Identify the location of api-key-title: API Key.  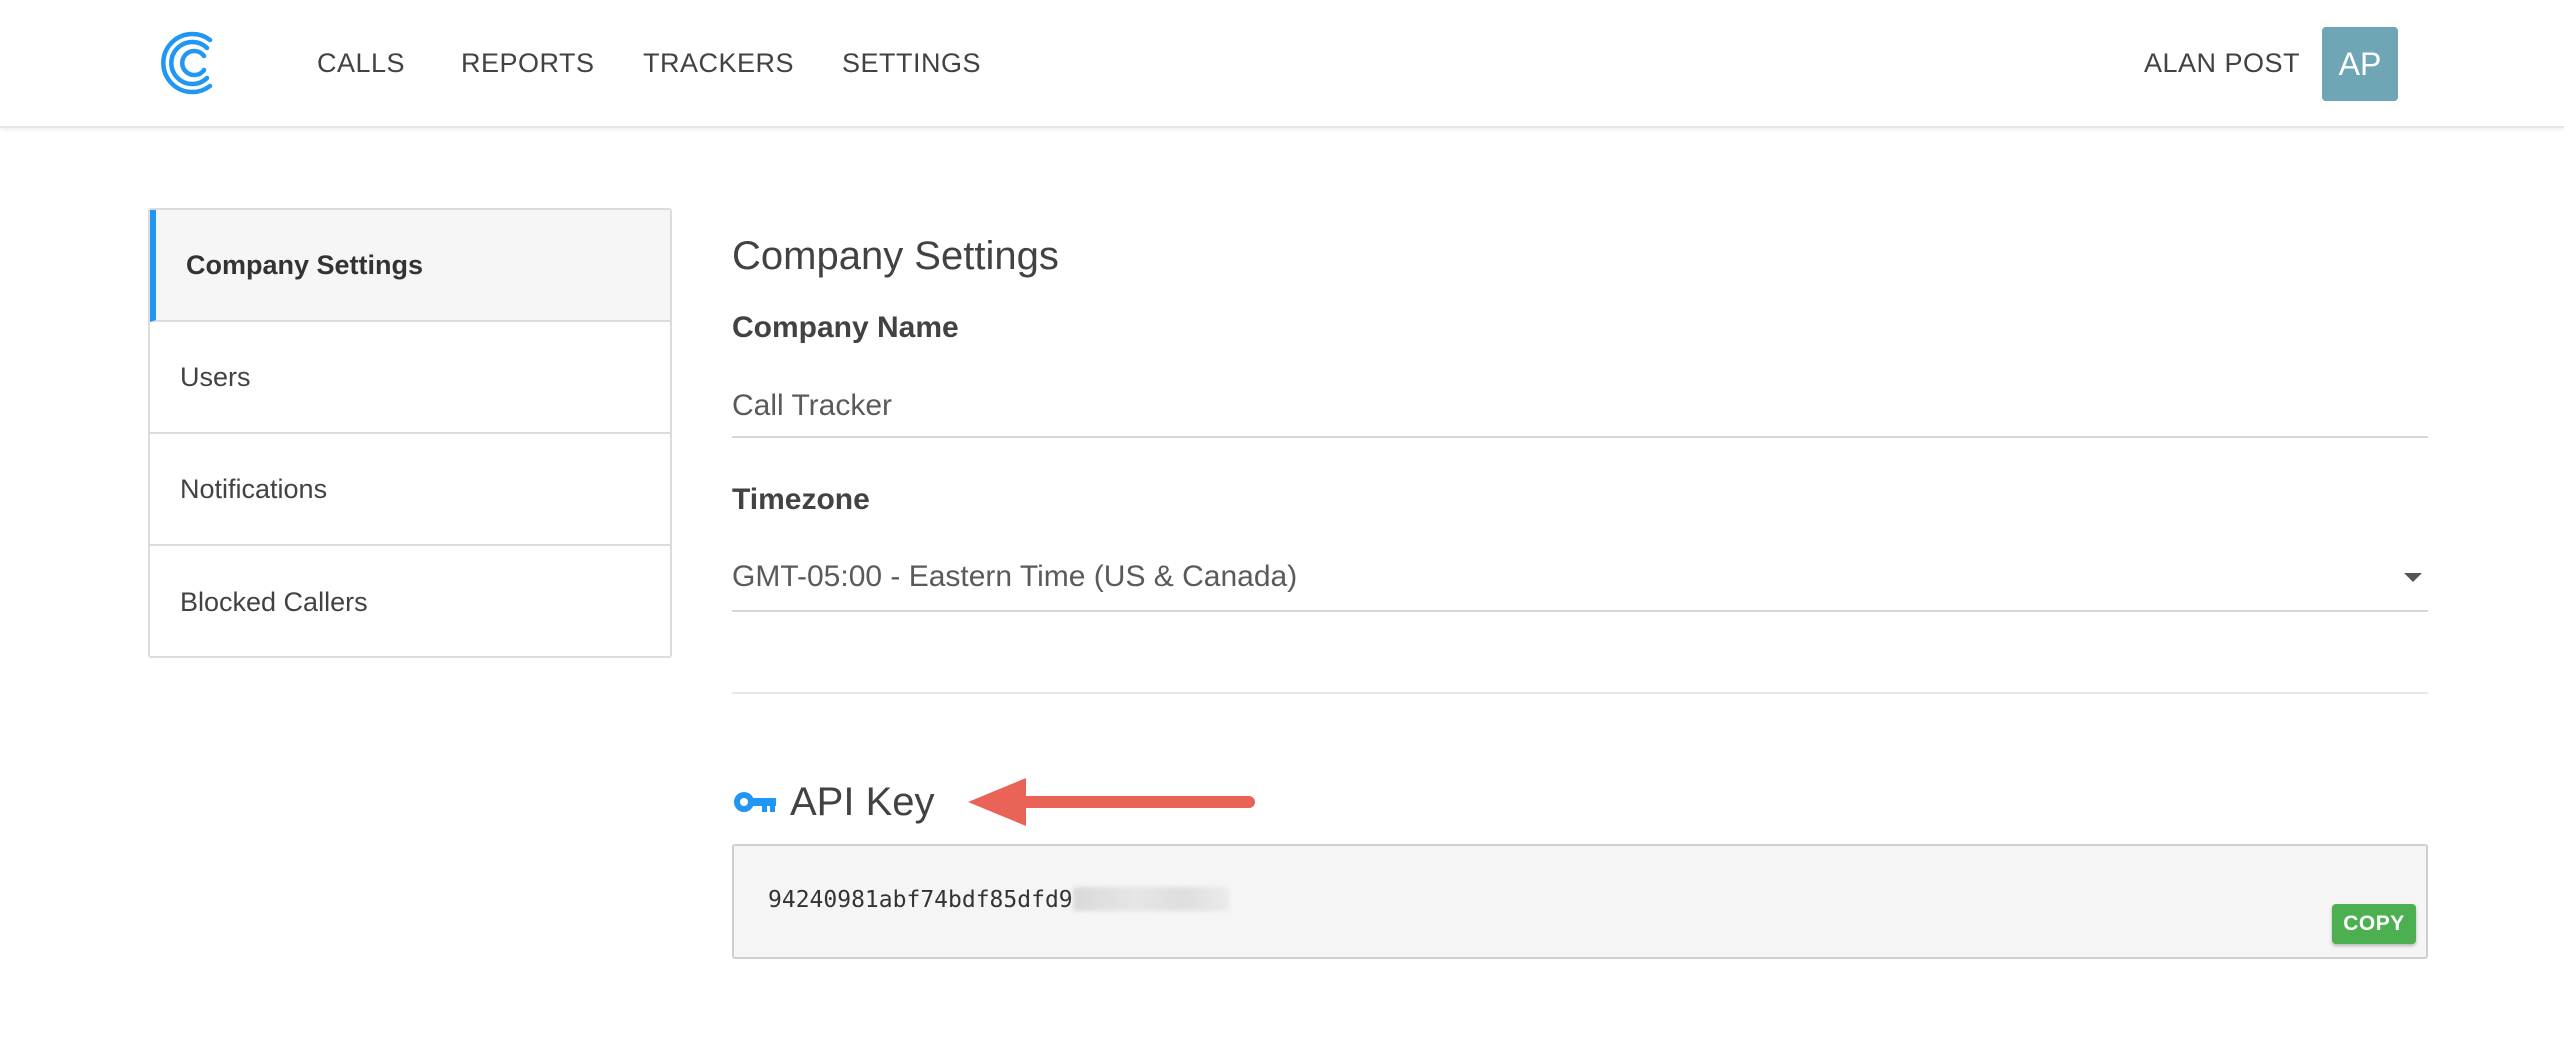
(862, 802).